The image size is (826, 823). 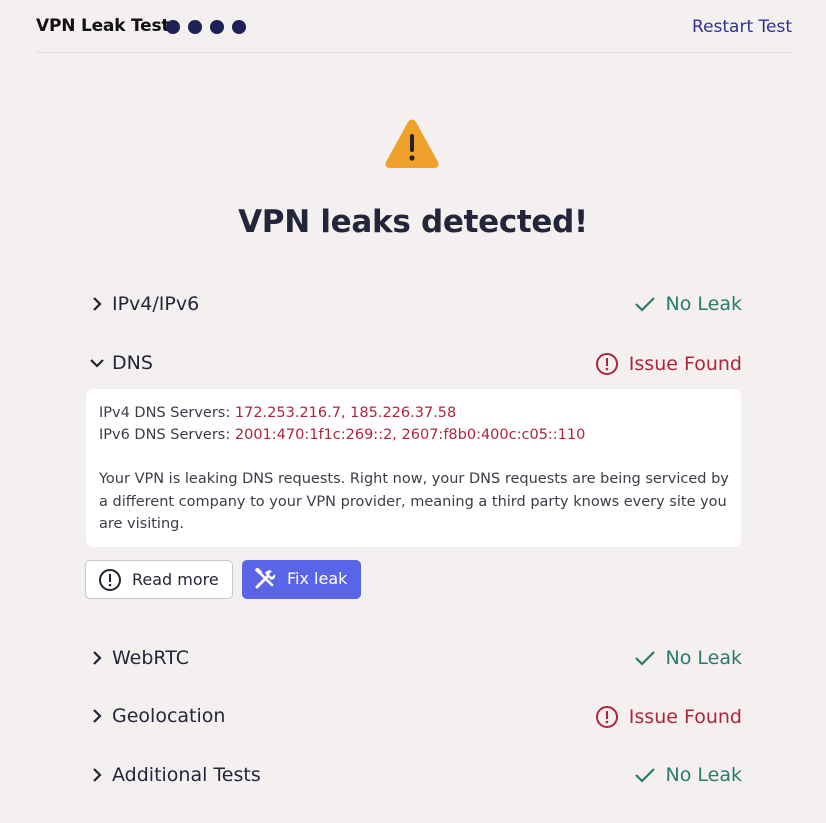 I want to click on test-name: DNS, so click(x=132, y=363).